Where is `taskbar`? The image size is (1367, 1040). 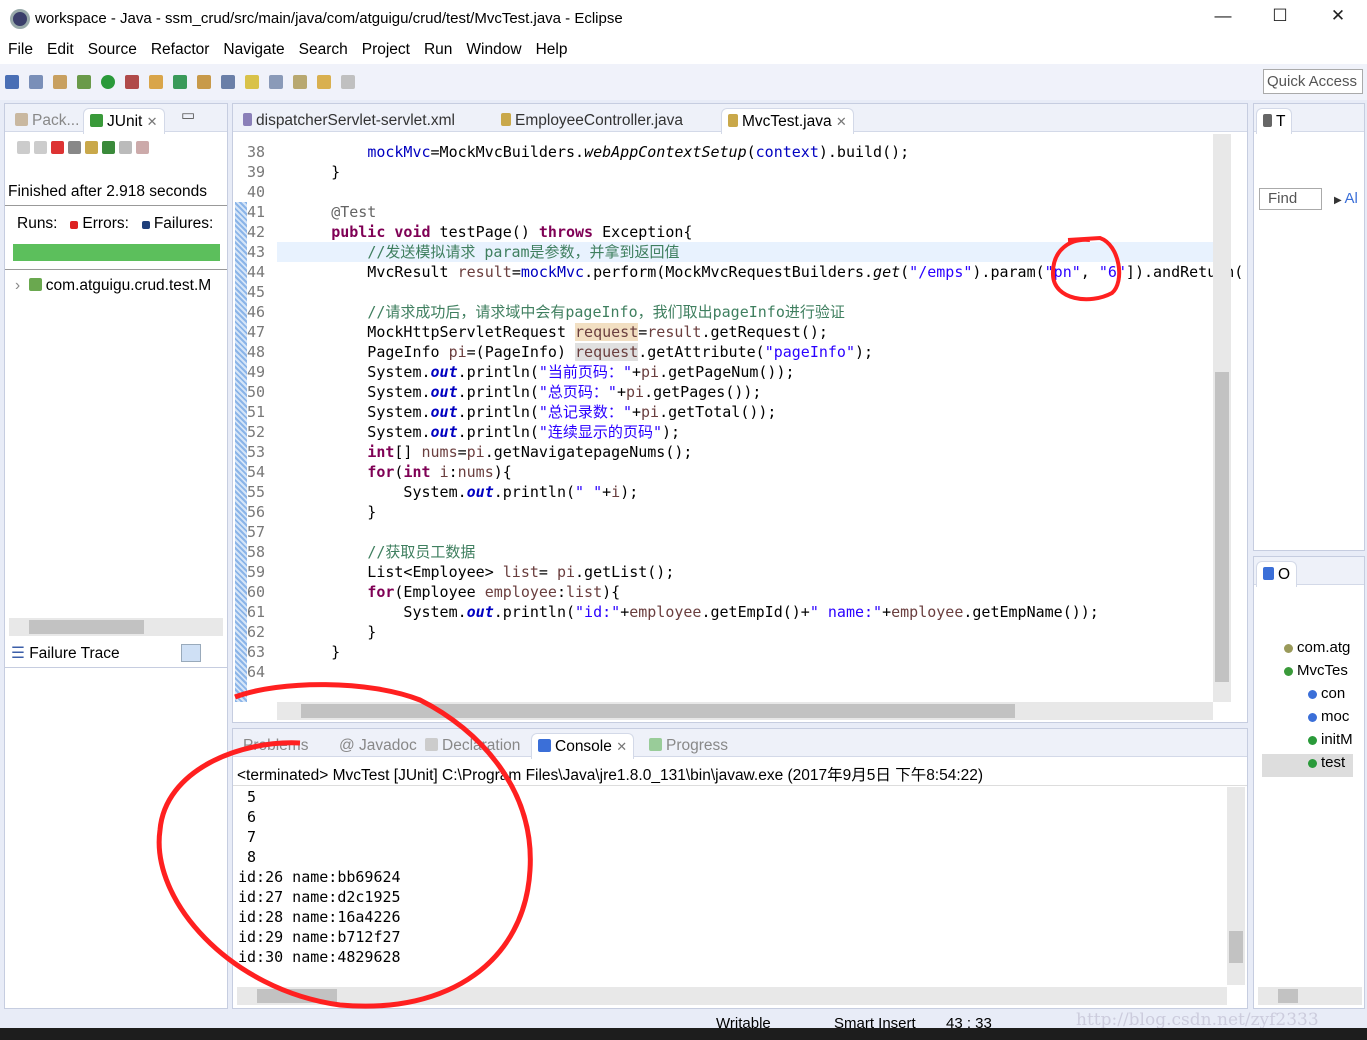 taskbar is located at coordinates (683, 1034).